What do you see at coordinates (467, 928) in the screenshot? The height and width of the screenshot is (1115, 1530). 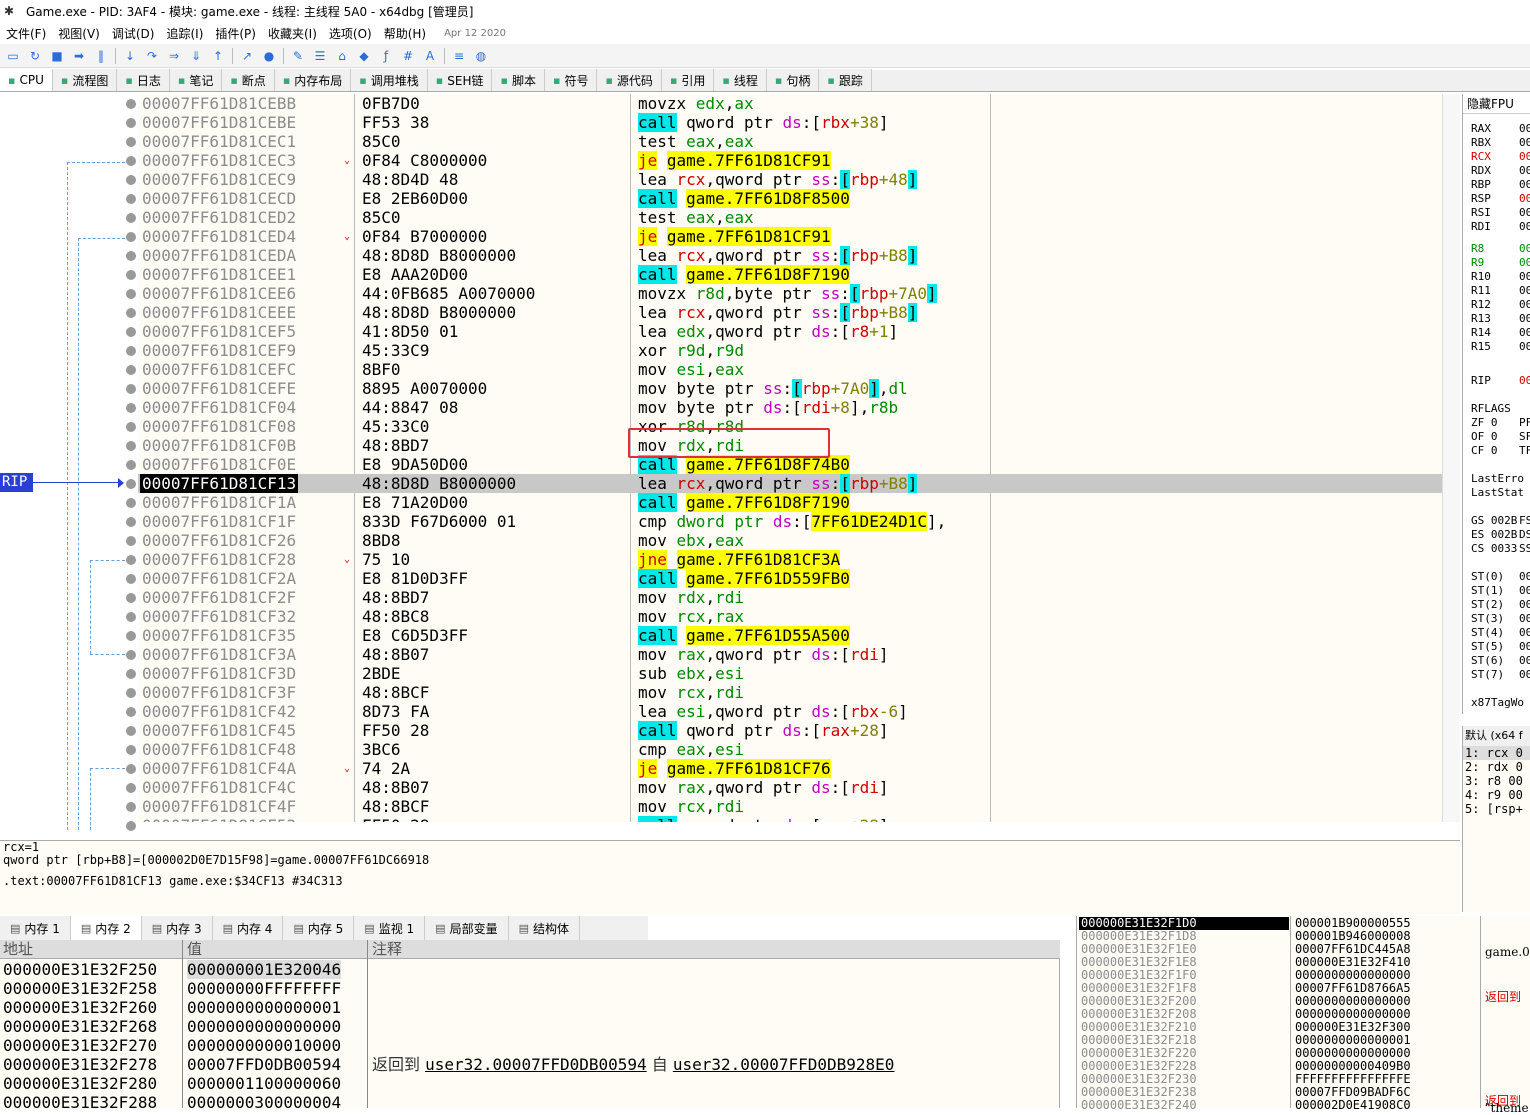 I see `dump-tab-6: ▤ 局部变量` at bounding box center [467, 928].